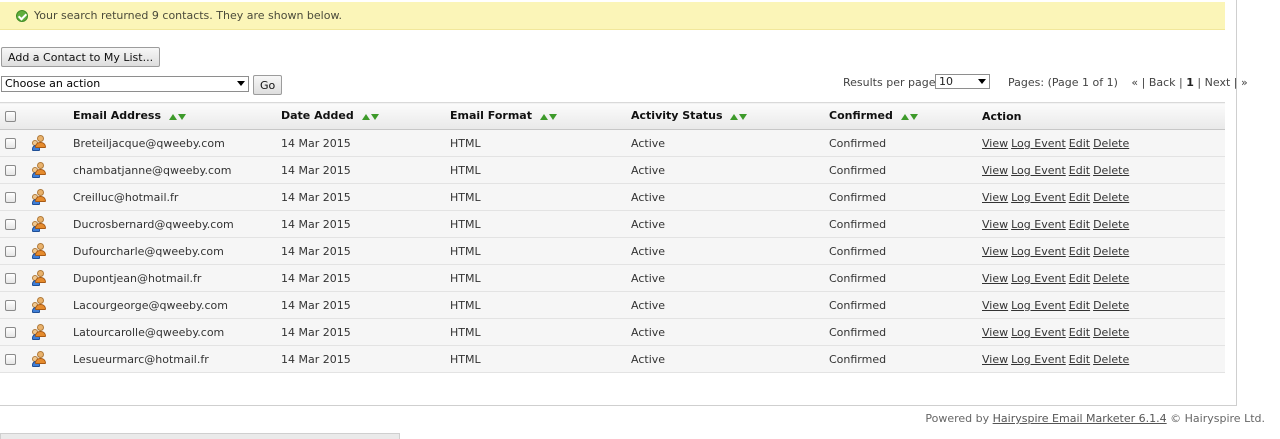 This screenshot has width=1280, height=439. I want to click on cell-email: Lesueurmarc@hotmail.fr, so click(177, 359).